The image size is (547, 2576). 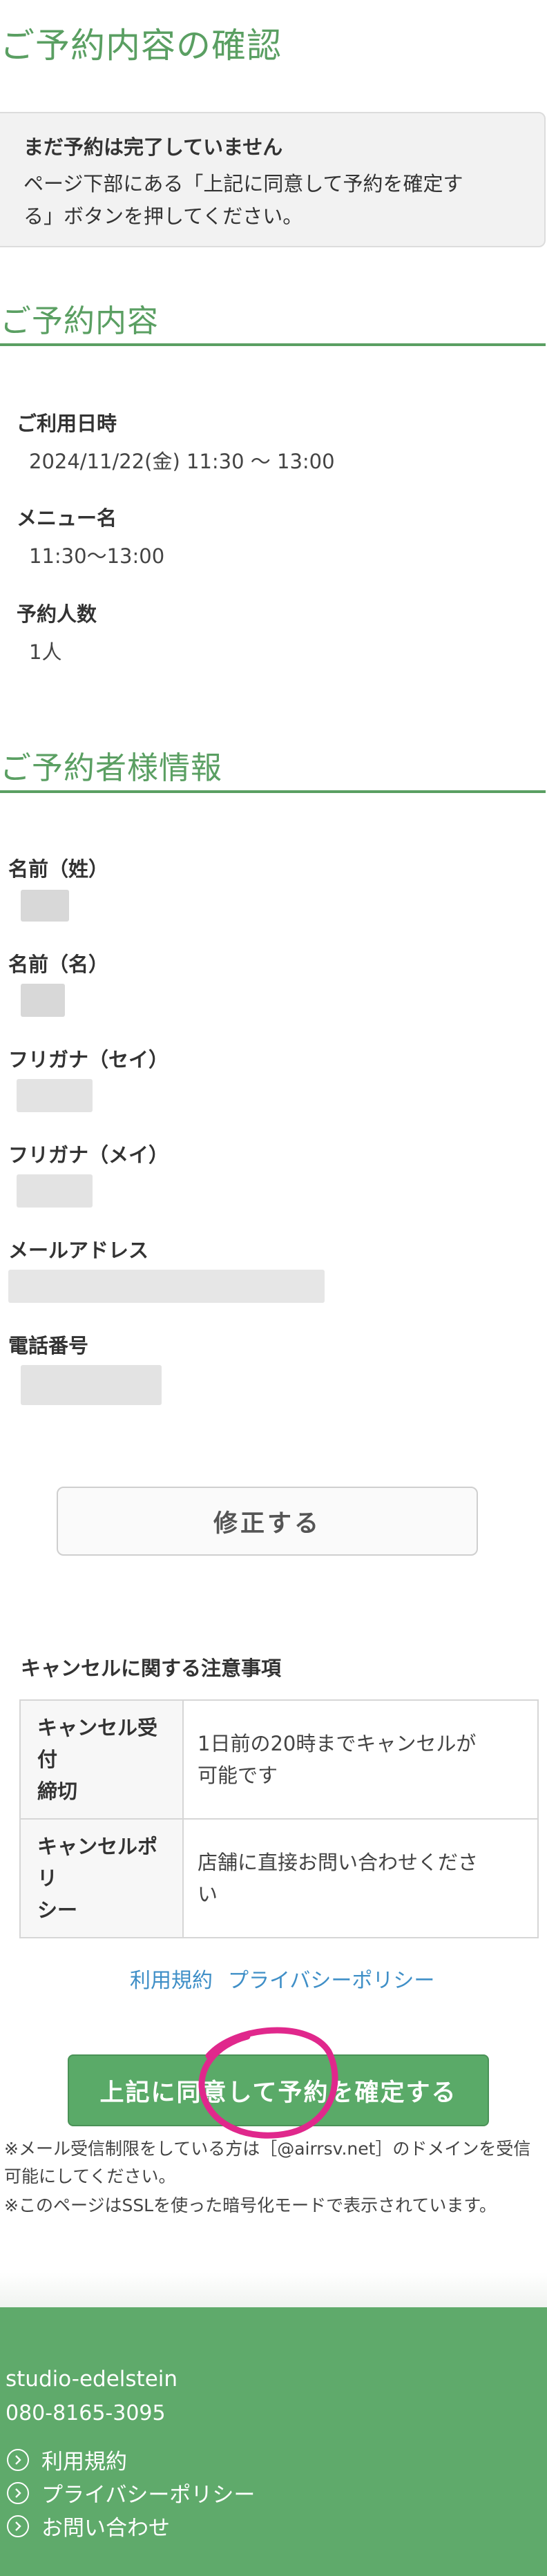 What do you see at coordinates (250, 2205) in the screenshot?
I see `ssl-note: ※このページはSSLを使った暗号化モードで表示されています。` at bounding box center [250, 2205].